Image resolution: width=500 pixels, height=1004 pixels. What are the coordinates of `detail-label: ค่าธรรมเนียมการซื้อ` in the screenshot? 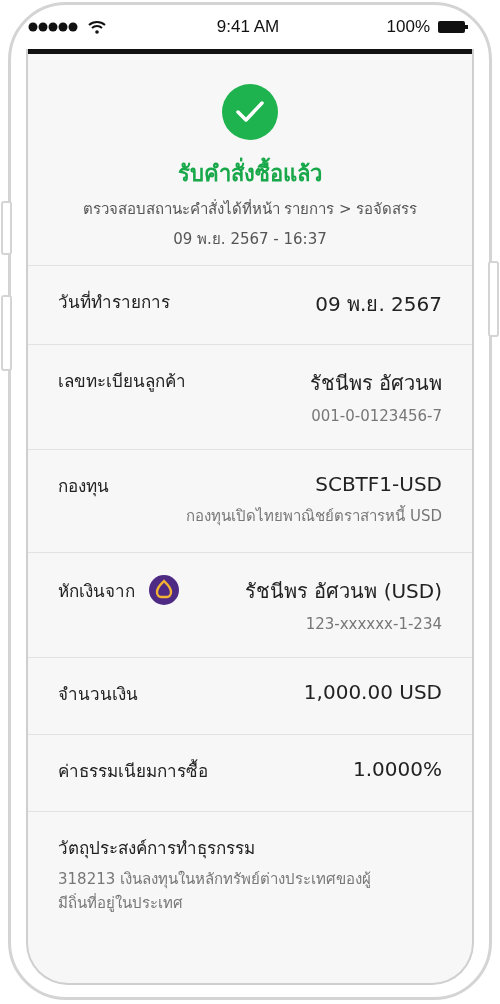 It's located at (133, 770).